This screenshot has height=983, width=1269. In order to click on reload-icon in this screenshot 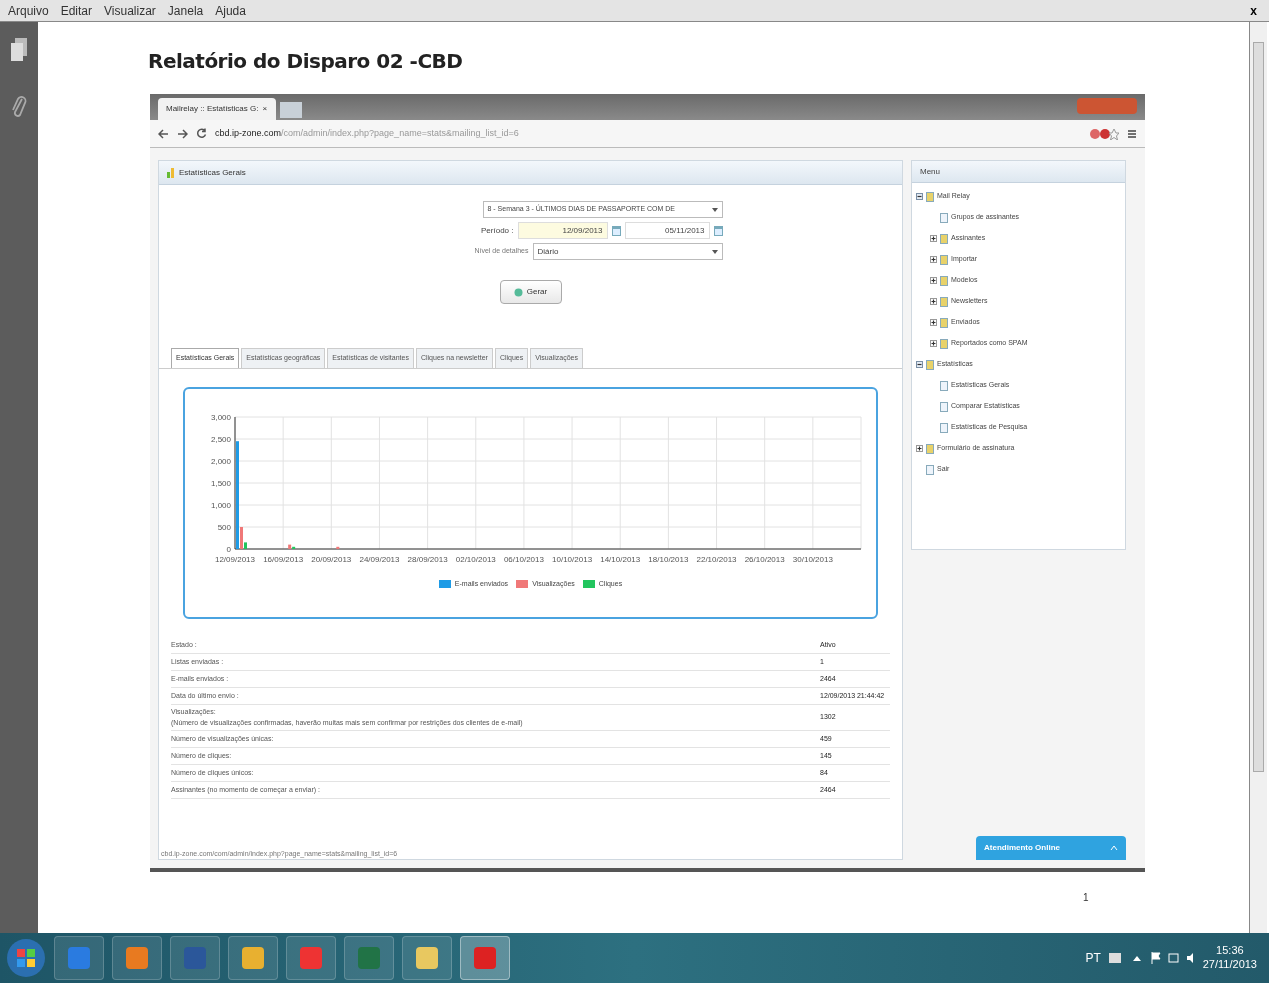, I will do `click(201, 133)`.